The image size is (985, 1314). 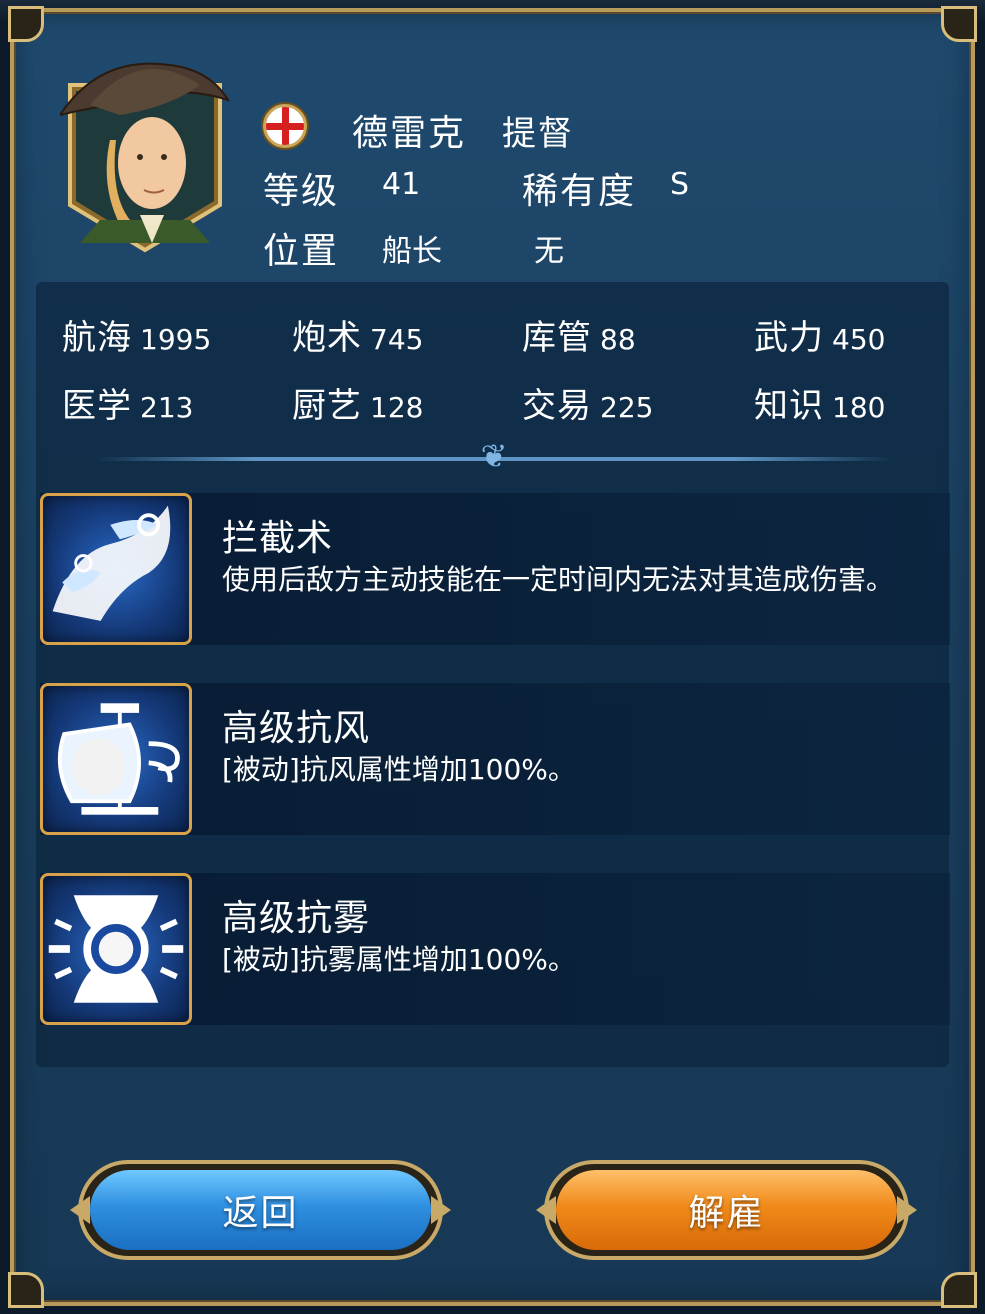 I want to click on position-value: 船长, so click(x=412, y=251).